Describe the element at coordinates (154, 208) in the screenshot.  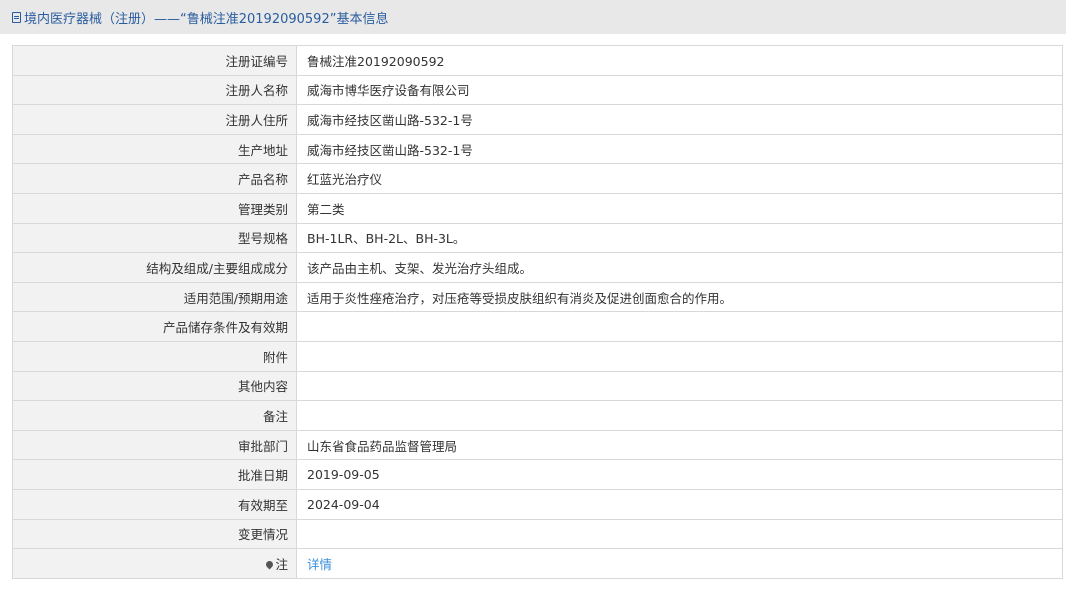
I see `field-label: 管理类别` at that location.